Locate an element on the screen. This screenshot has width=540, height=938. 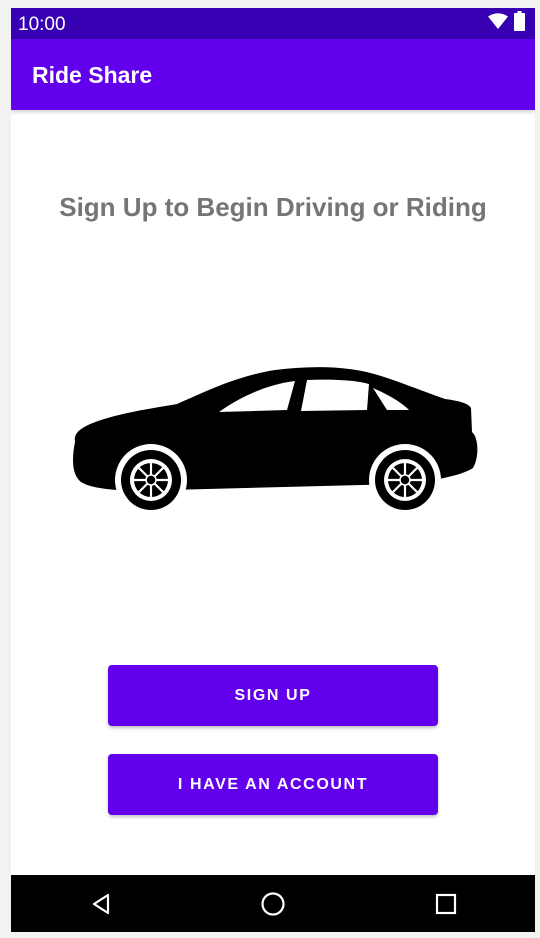
battery-icon is located at coordinates (519, 23).